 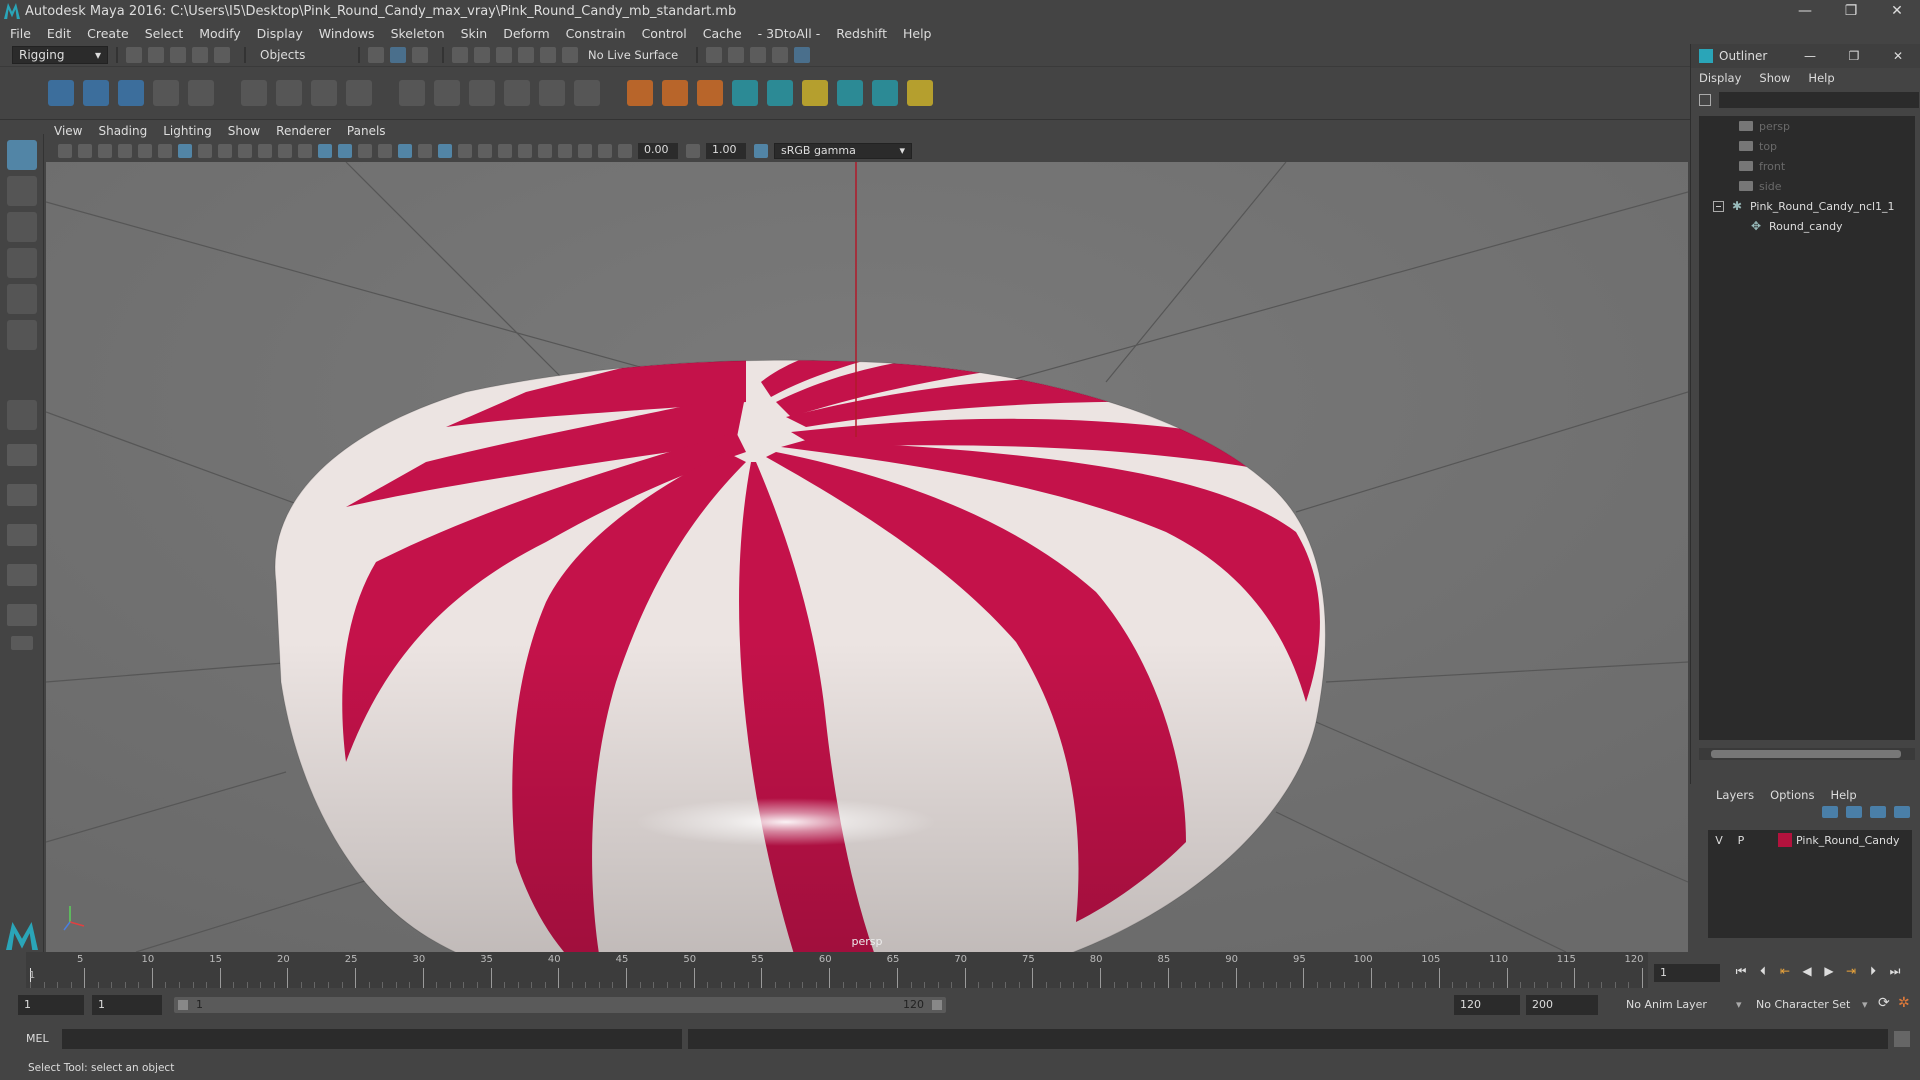 What do you see at coordinates (61, 93) in the screenshot?
I see `joint-tool-icon` at bounding box center [61, 93].